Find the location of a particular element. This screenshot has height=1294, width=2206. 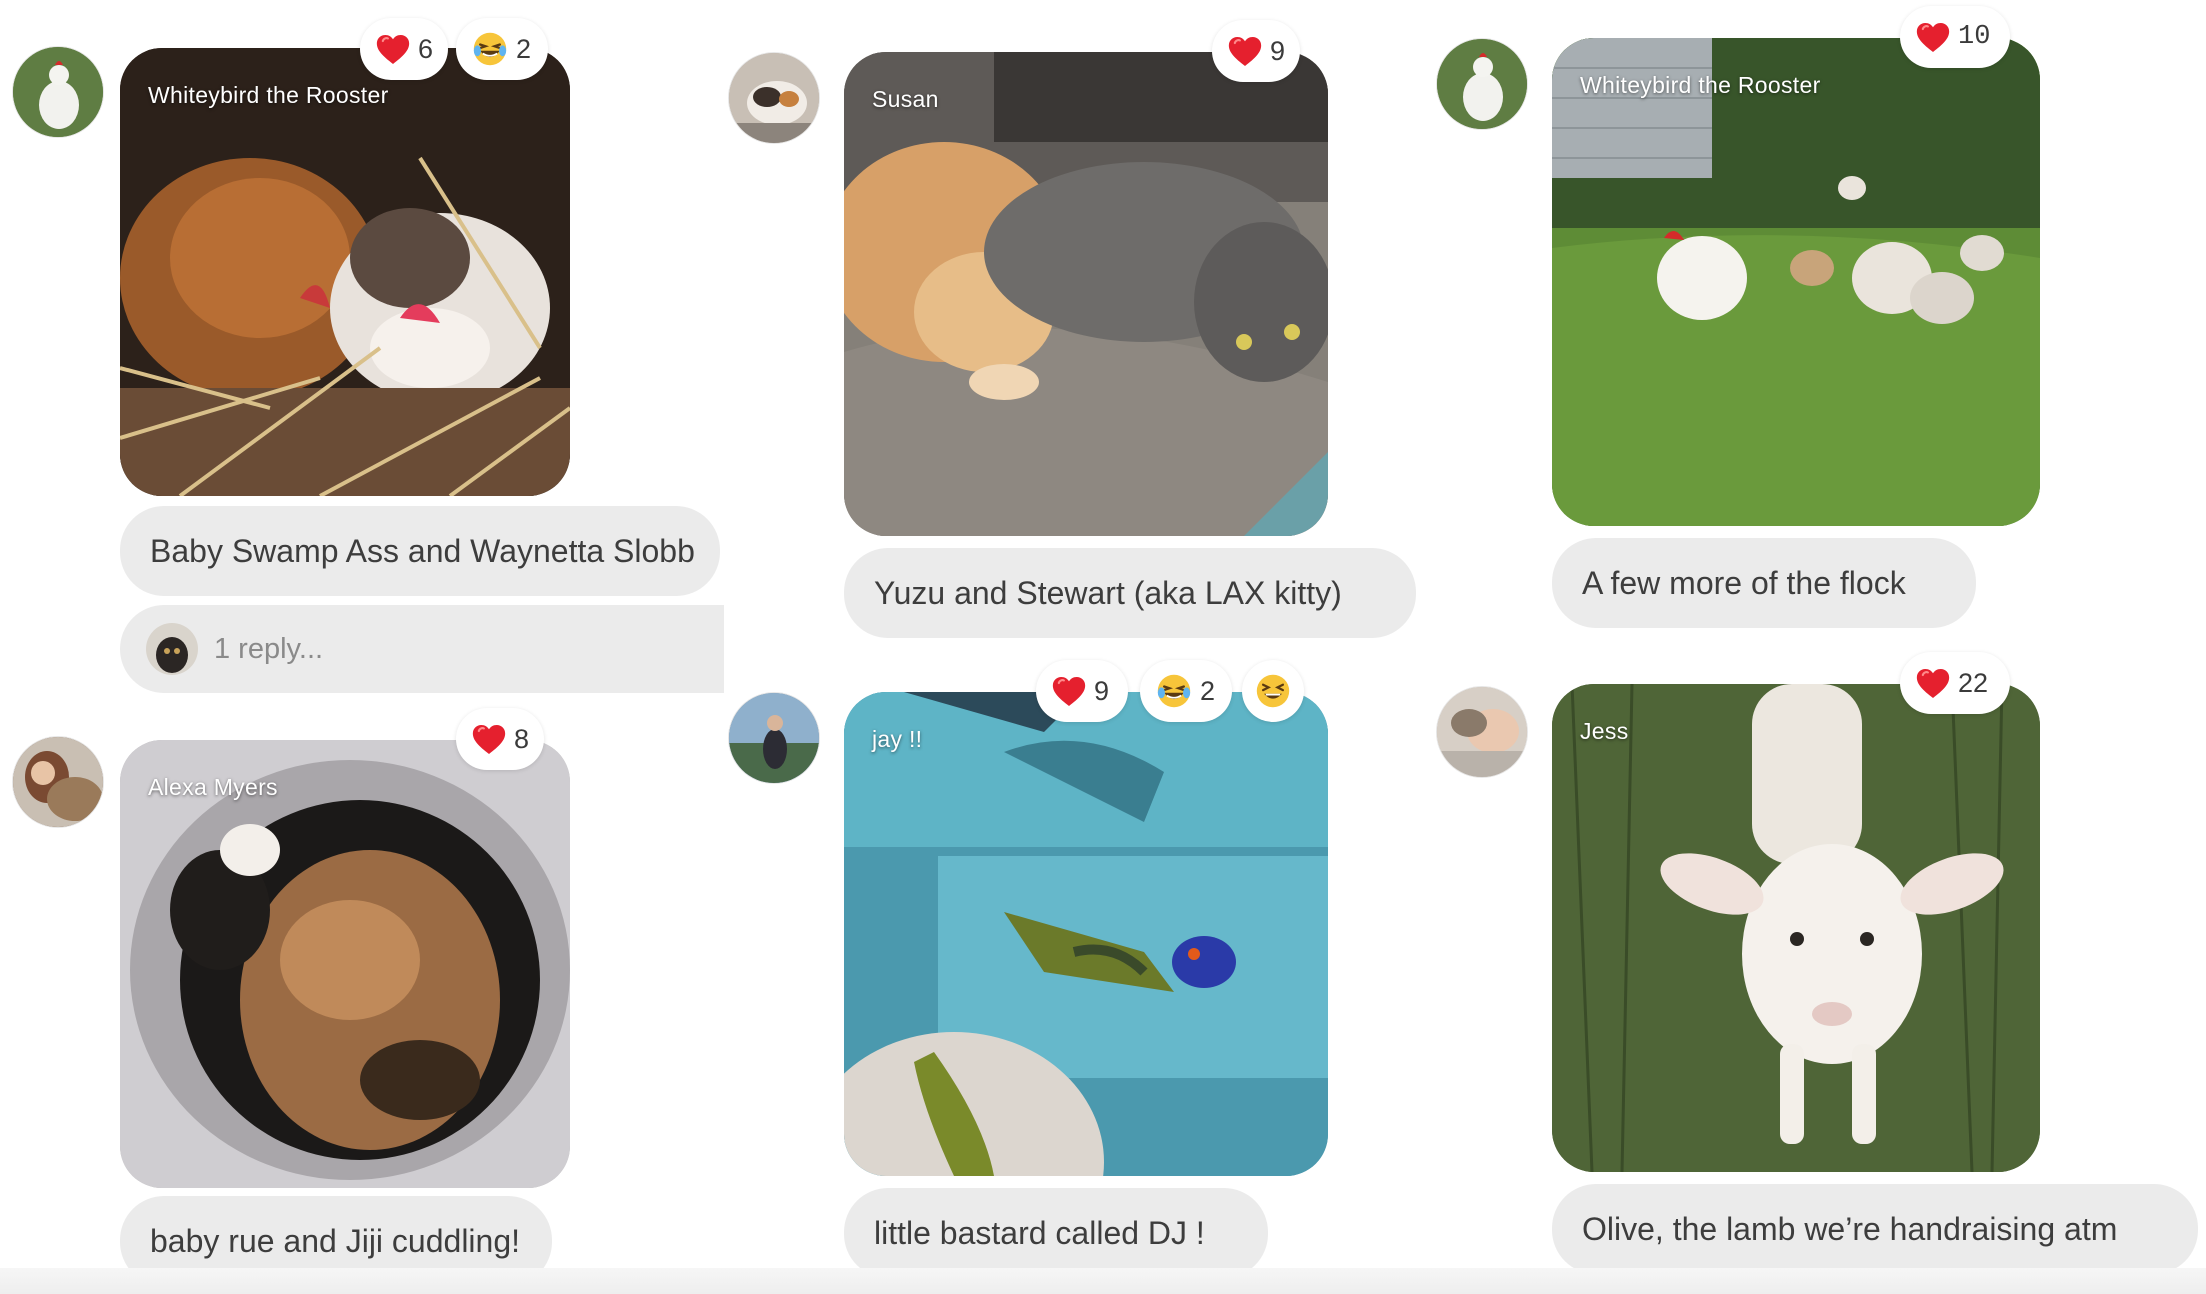

post-photo-lamb: Jess is located at coordinates (1796, 928).